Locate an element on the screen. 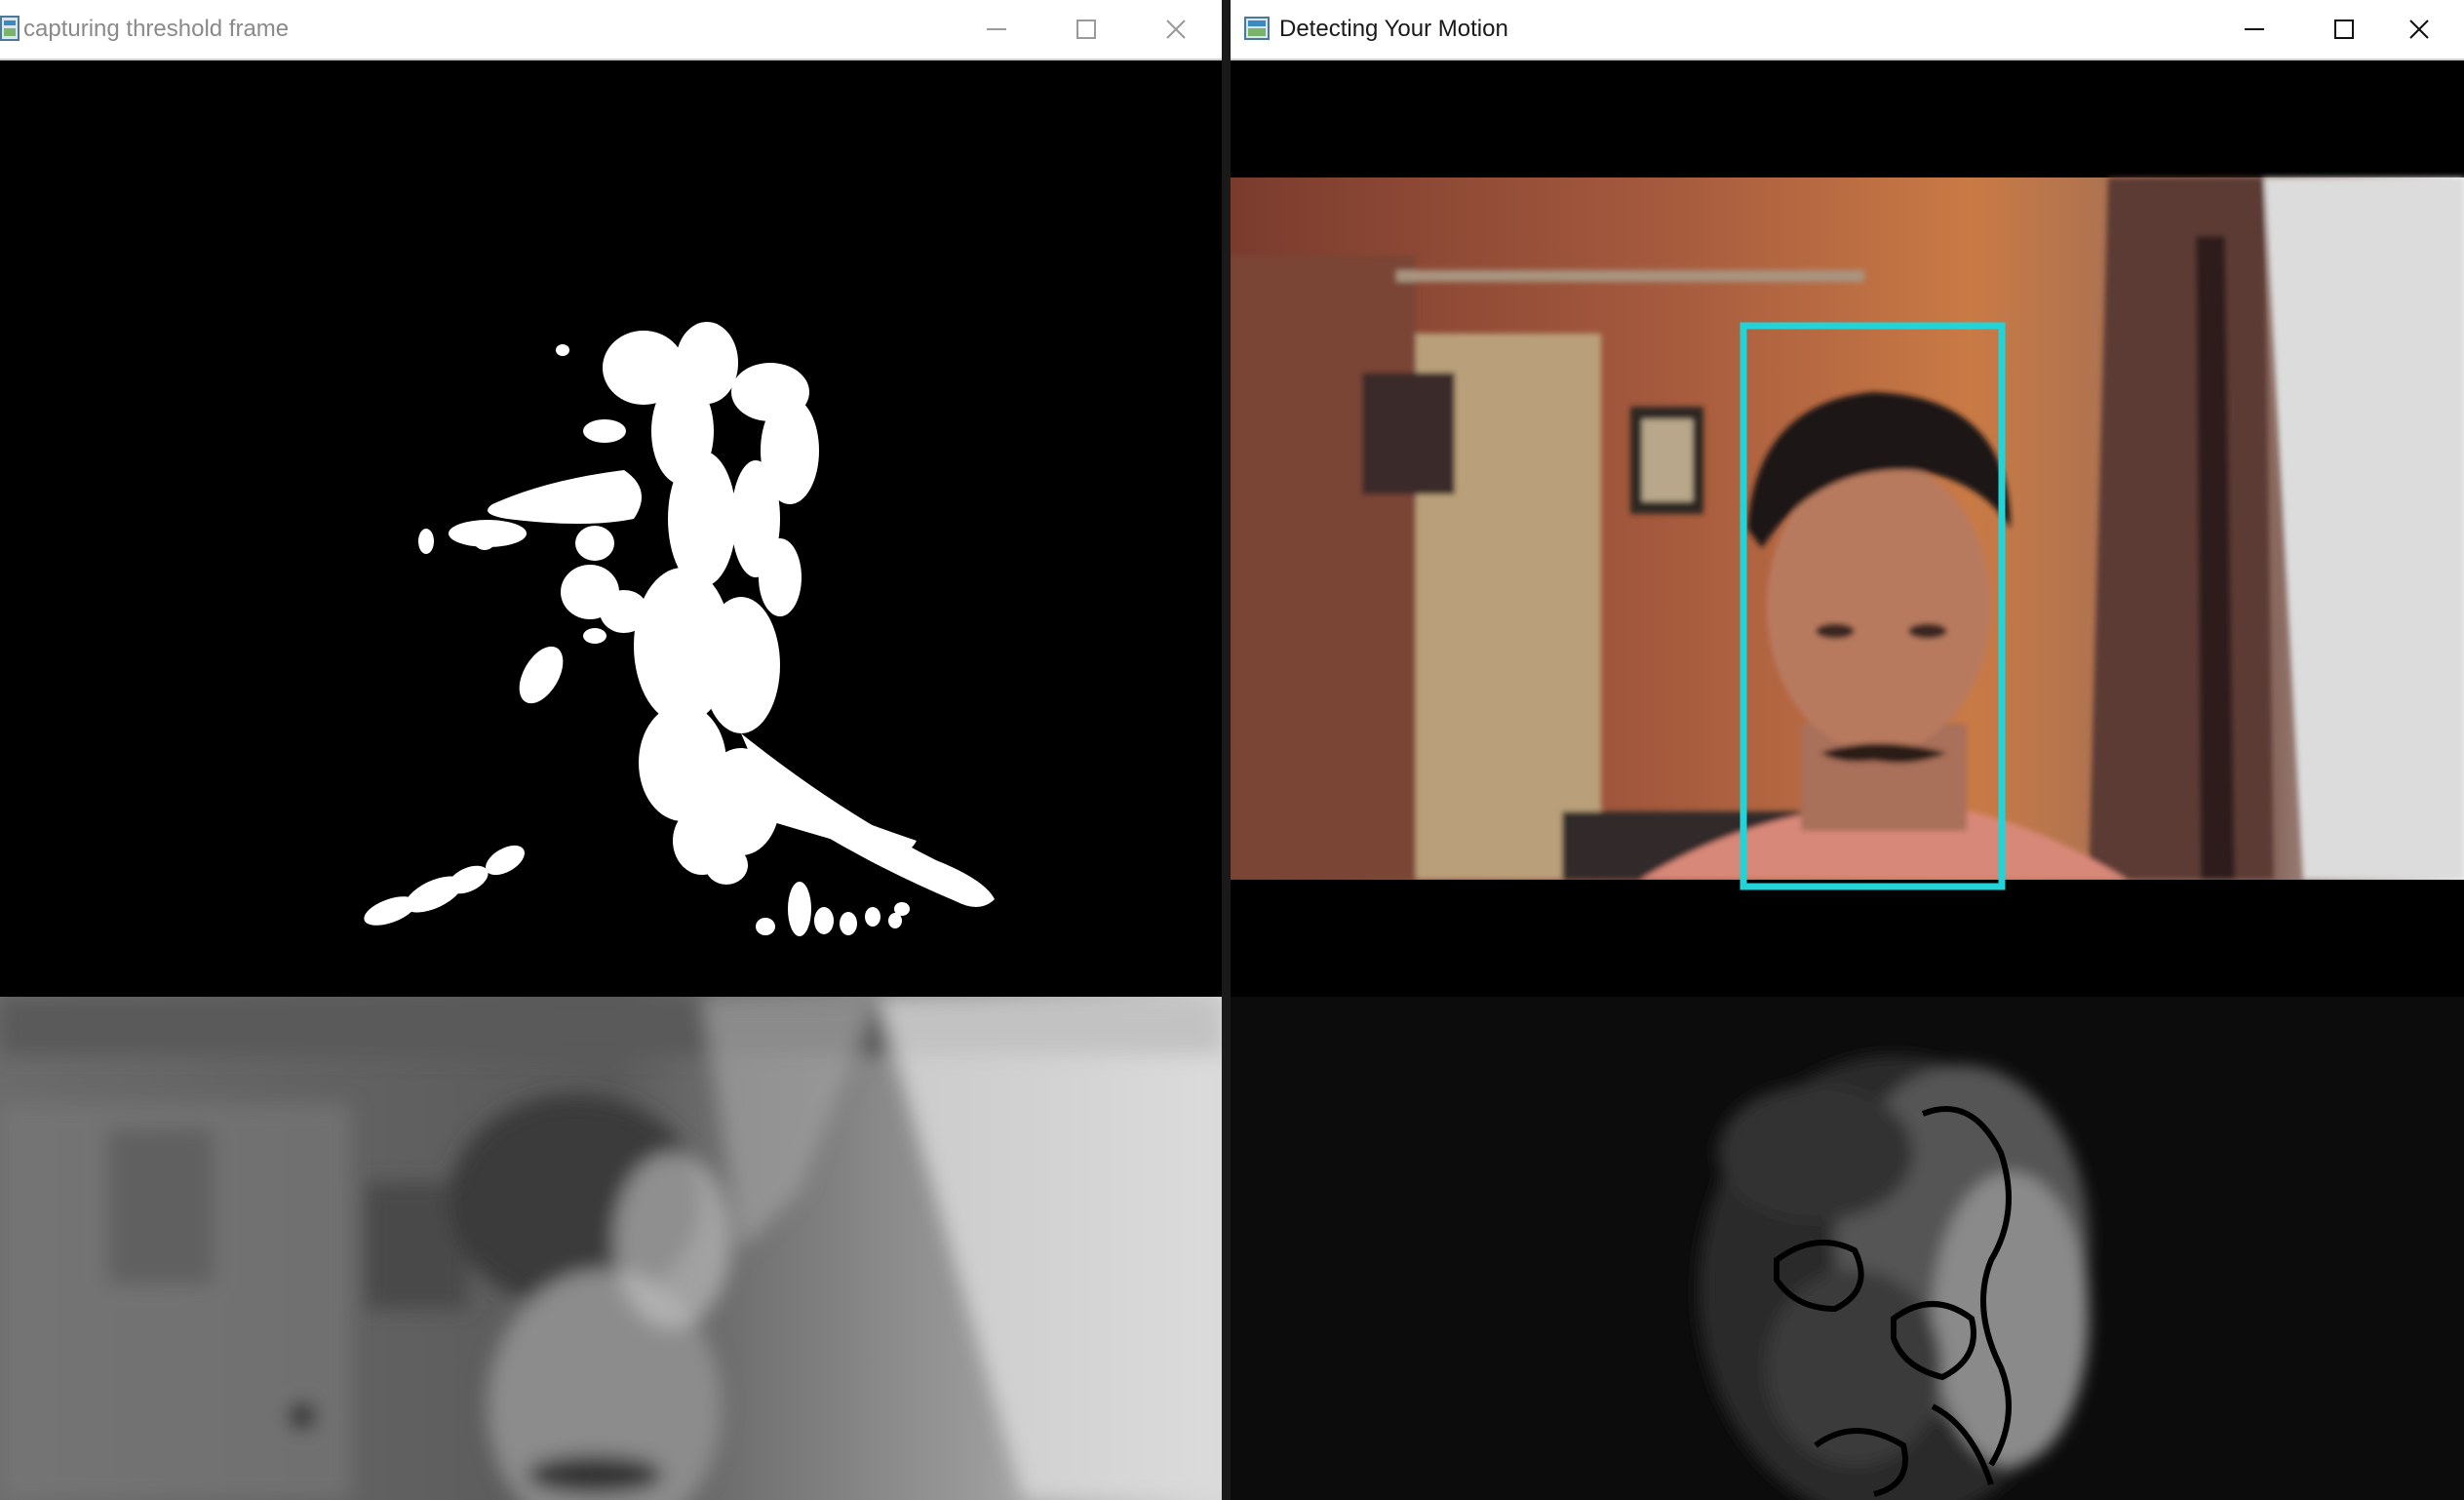  window-title: capturing threshold frame is located at coordinates (157, 29).